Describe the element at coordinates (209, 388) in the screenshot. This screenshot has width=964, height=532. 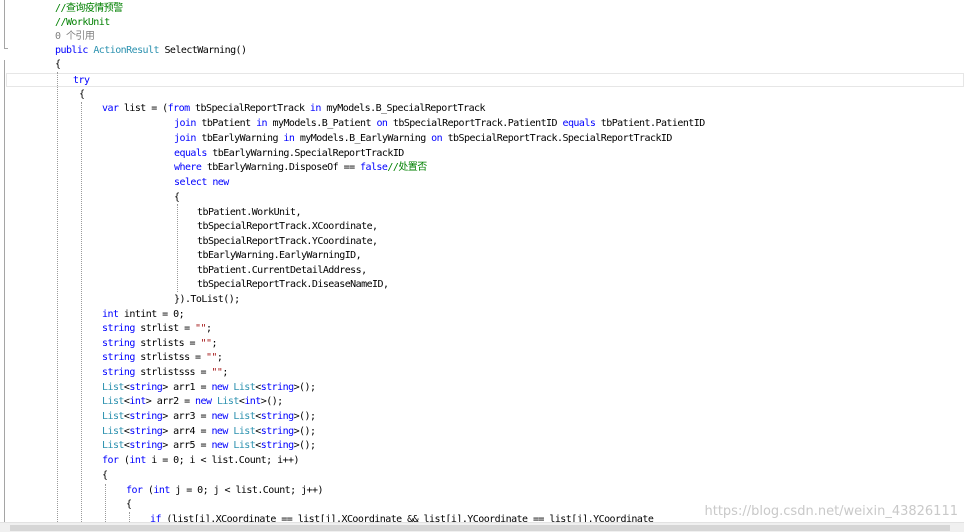
I see `code-line: List<string> arr1 = new List<string>();` at that location.